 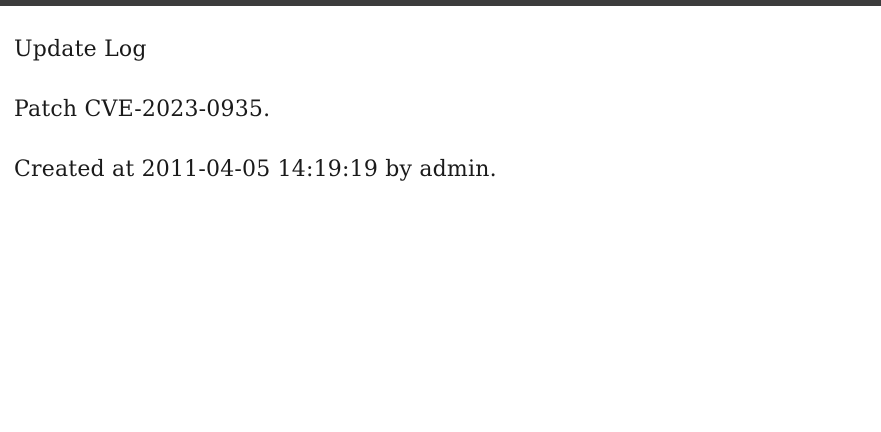 What do you see at coordinates (80, 49) in the screenshot?
I see `page-title: Update Log` at bounding box center [80, 49].